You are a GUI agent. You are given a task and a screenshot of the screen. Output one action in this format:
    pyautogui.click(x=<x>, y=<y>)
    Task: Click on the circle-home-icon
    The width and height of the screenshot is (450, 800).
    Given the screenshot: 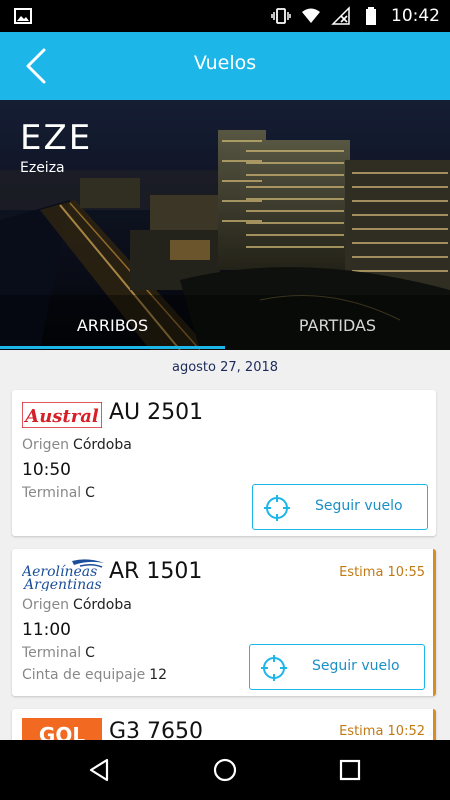 What is the action you would take?
    pyautogui.click(x=225, y=770)
    